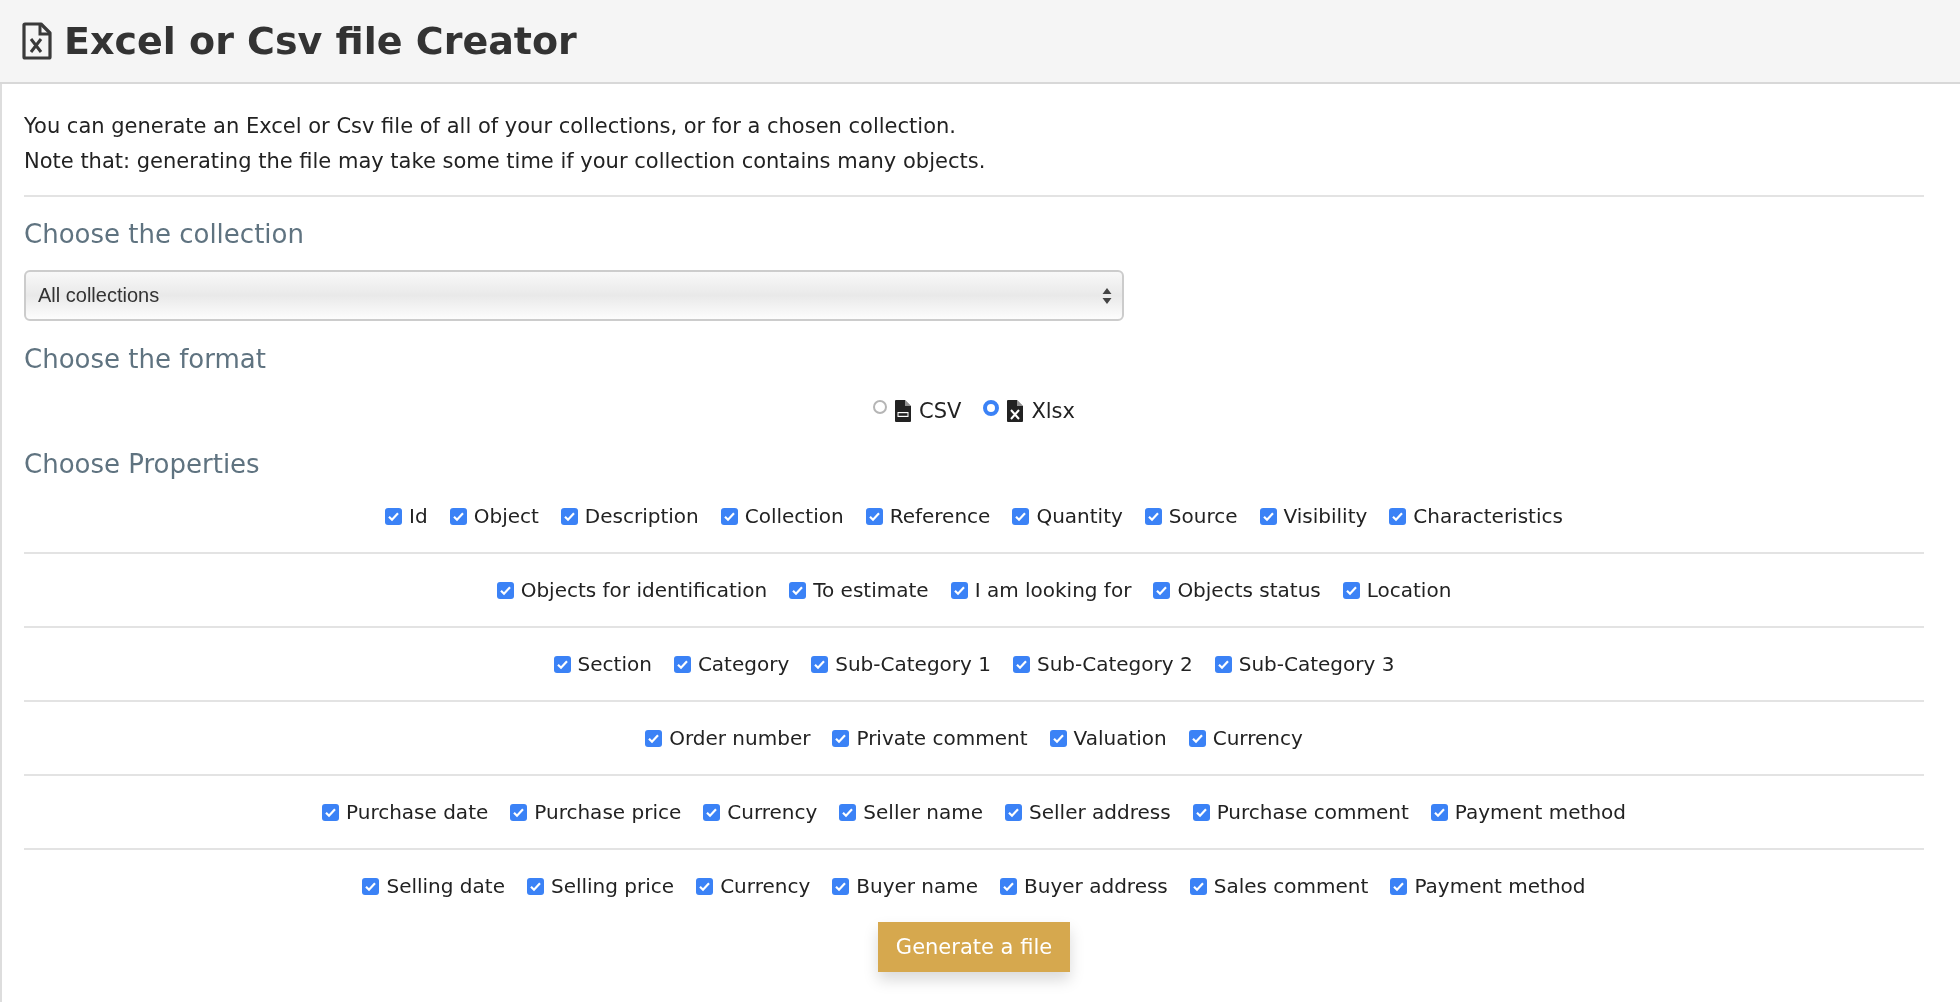 The height and width of the screenshot is (1004, 1960). I want to click on checkbox-label: Order number, so click(740, 738).